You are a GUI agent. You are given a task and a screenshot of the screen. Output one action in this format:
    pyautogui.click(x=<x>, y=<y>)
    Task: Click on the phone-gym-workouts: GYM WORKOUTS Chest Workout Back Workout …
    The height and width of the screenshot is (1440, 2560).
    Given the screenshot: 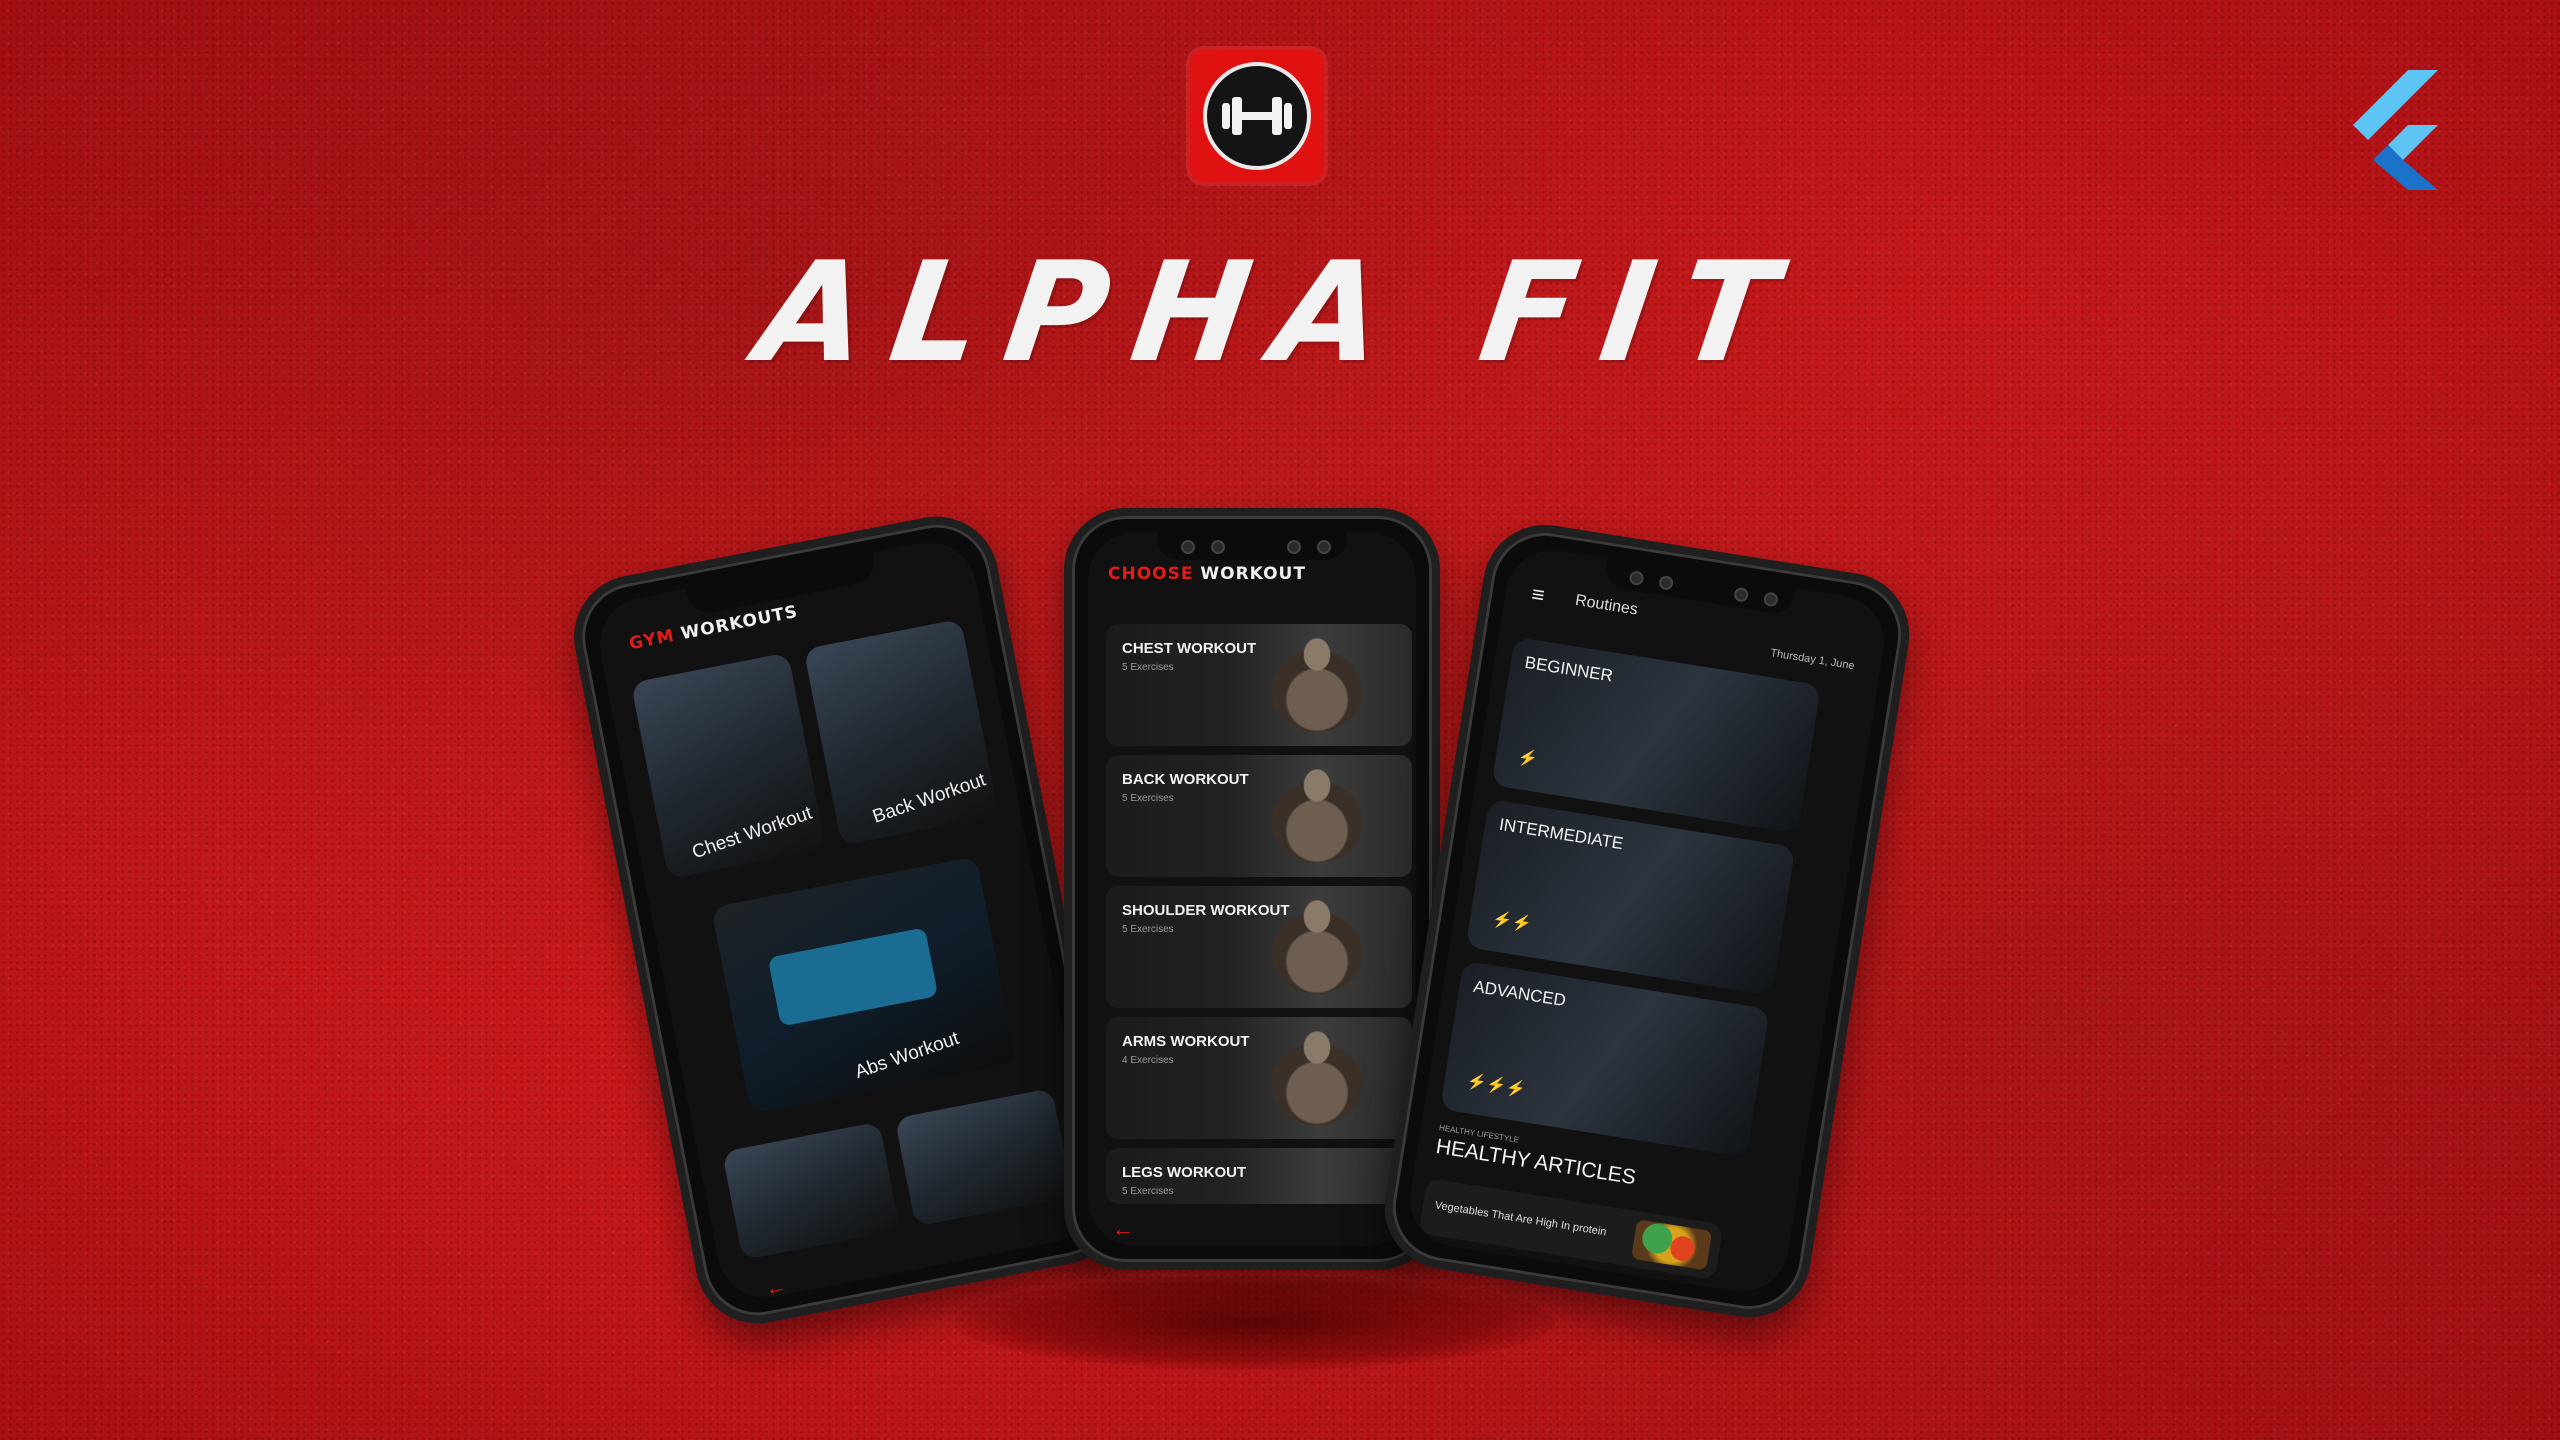 What is the action you would take?
    pyautogui.click(x=847, y=920)
    